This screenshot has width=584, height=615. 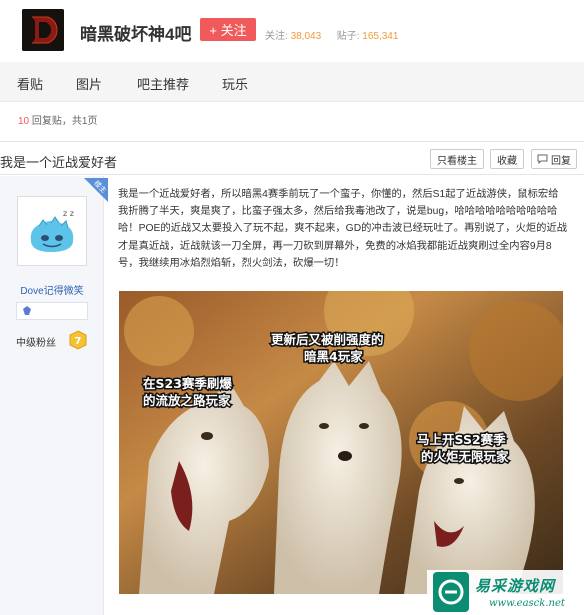 What do you see at coordinates (36, 343) in the screenshot?
I see `level-name: 中级粉丝` at bounding box center [36, 343].